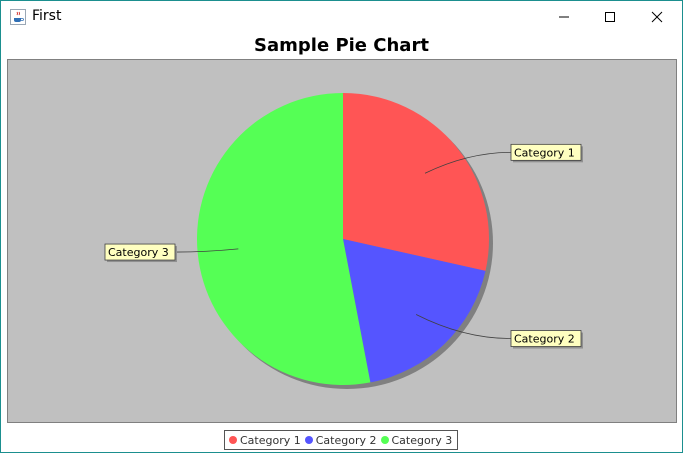 Image resolution: width=683 pixels, height=453 pixels. I want to click on legend-label-1: Category 1, so click(270, 440).